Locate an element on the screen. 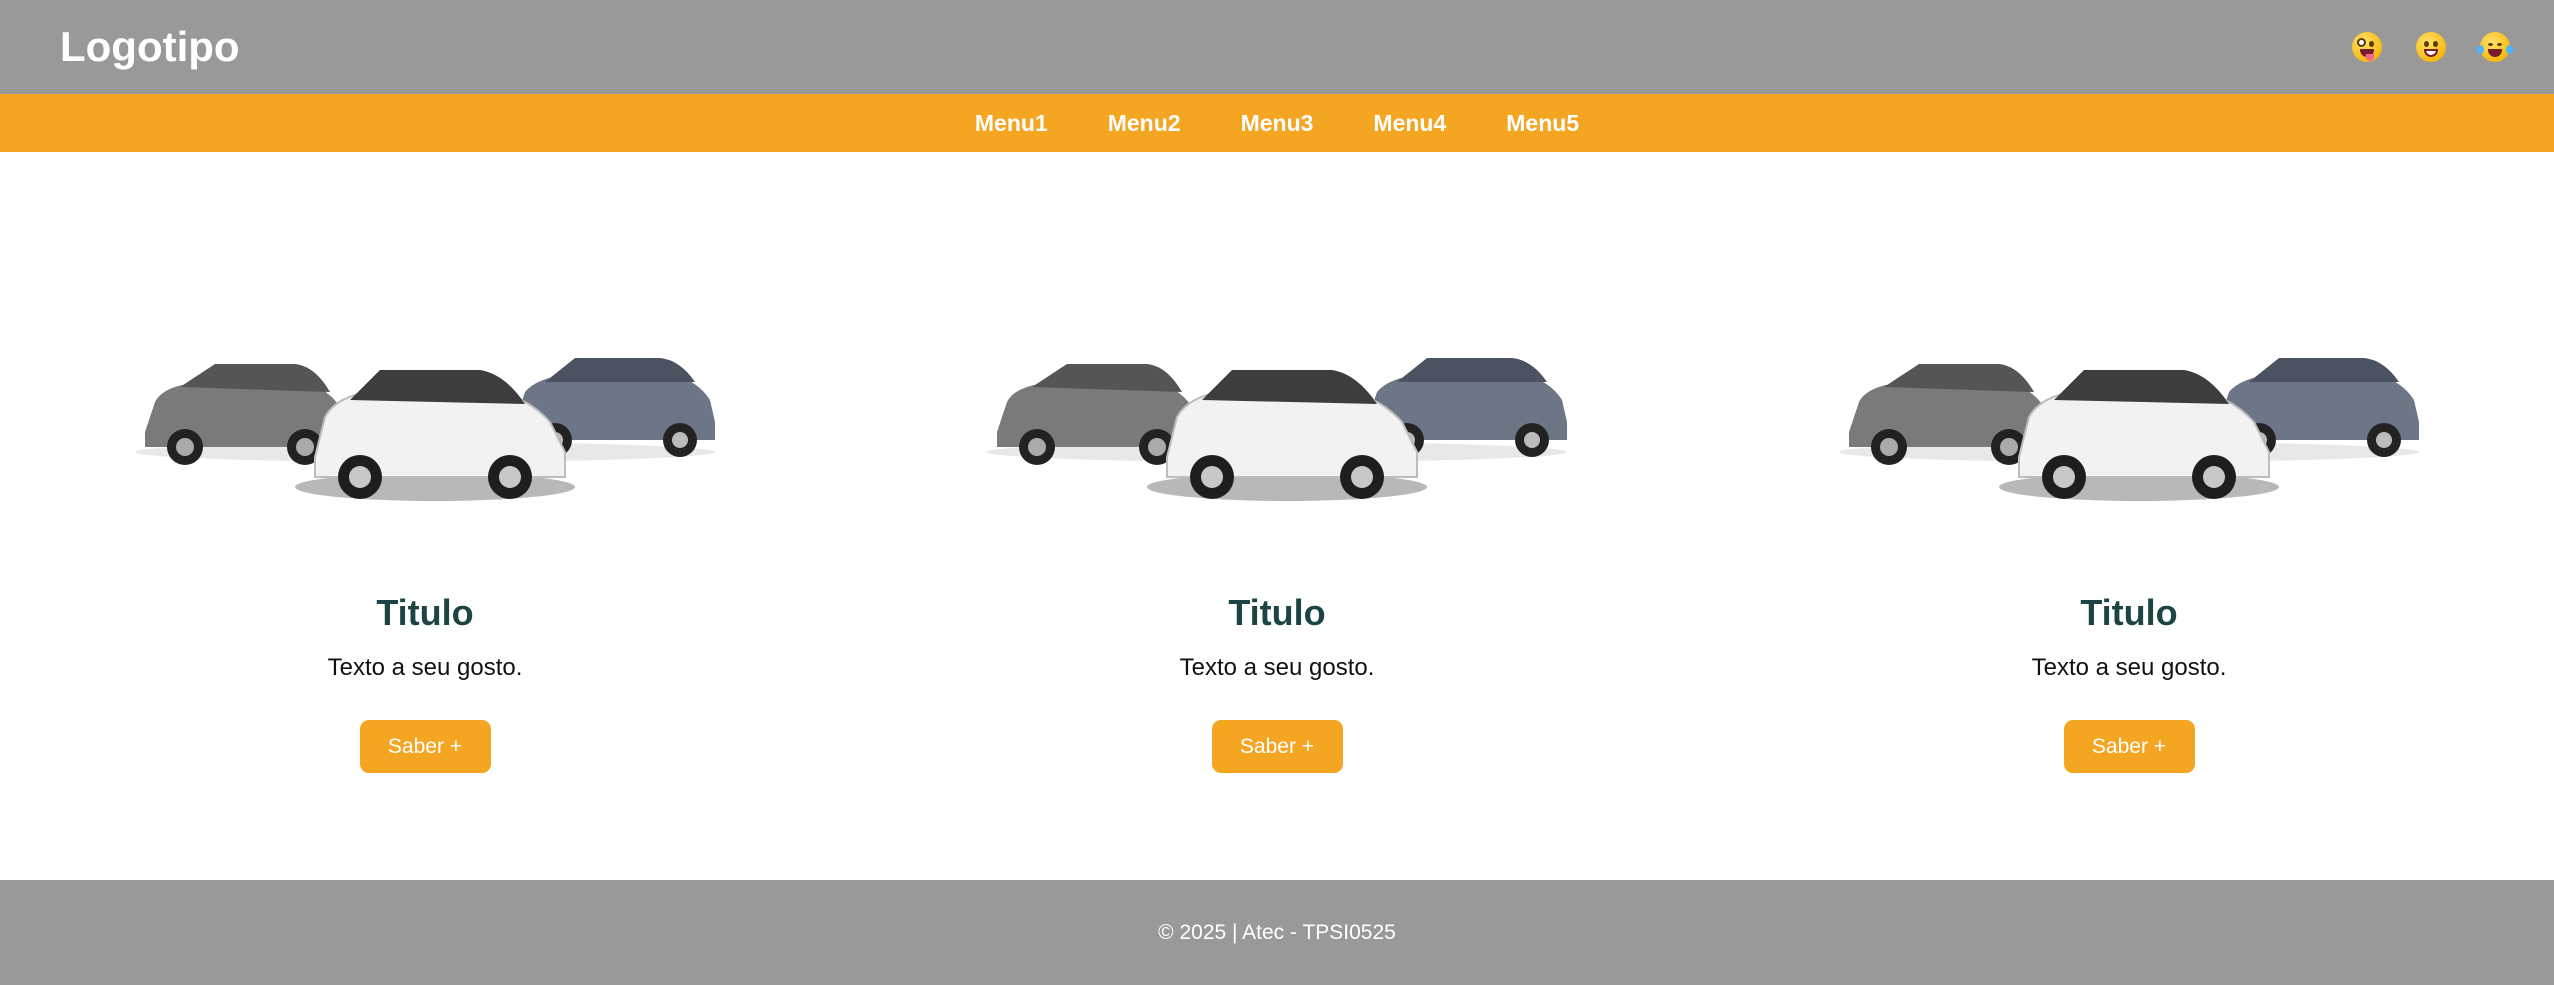 Image resolution: width=2554 pixels, height=985 pixels. nav-menu2: Menu2 is located at coordinates (1144, 123).